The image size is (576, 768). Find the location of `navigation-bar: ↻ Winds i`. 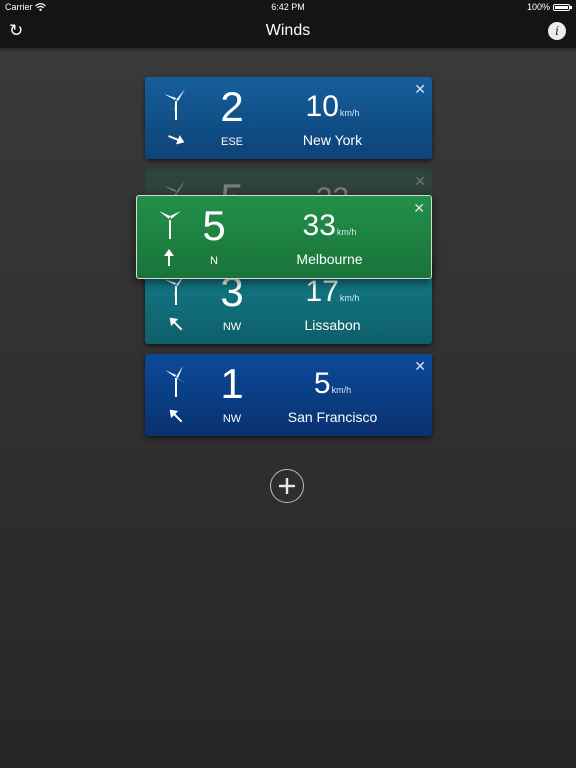

navigation-bar: ↻ Winds i is located at coordinates (288, 31).